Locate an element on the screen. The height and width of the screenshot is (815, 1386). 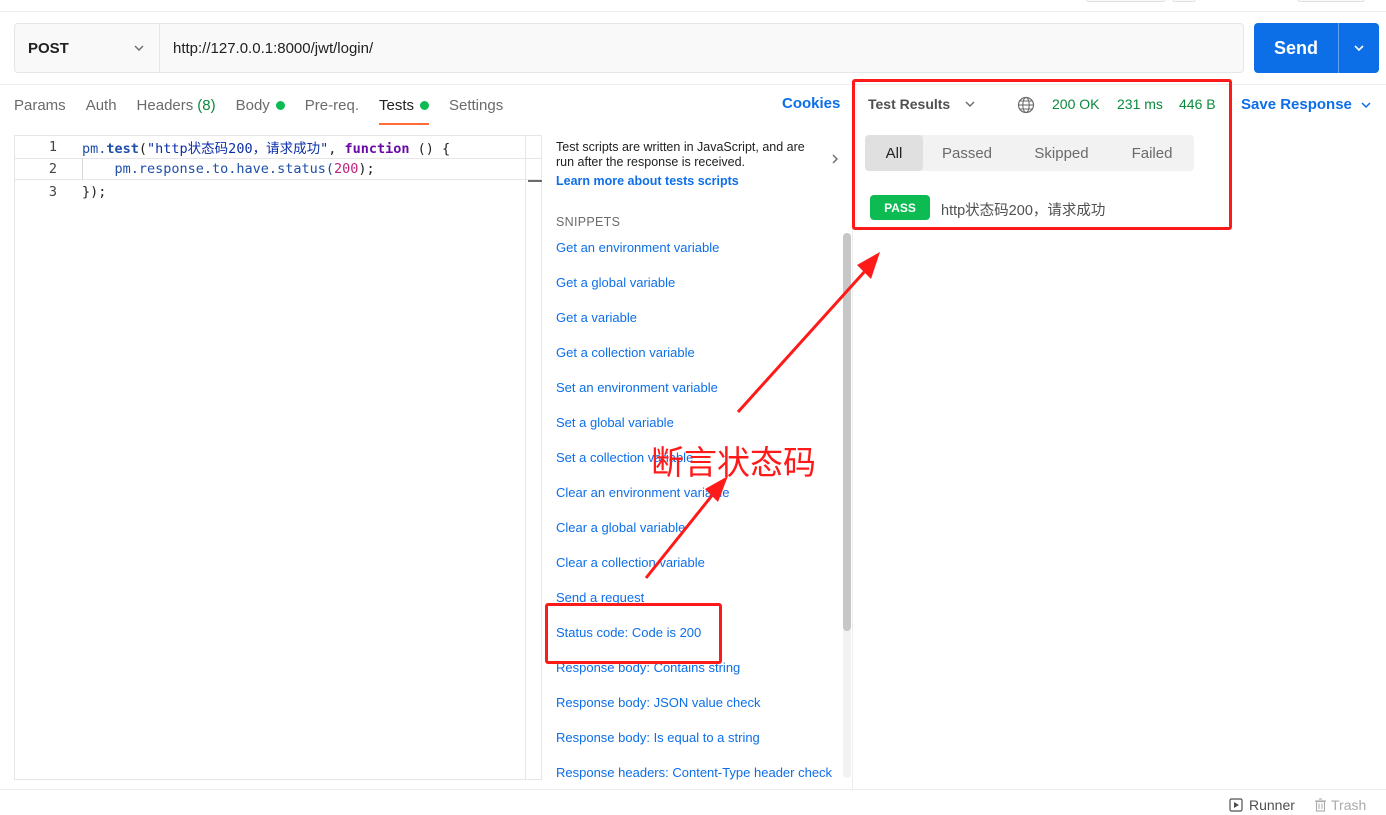
snippet-item: Response body: Contains string is located at coordinates (648, 667).